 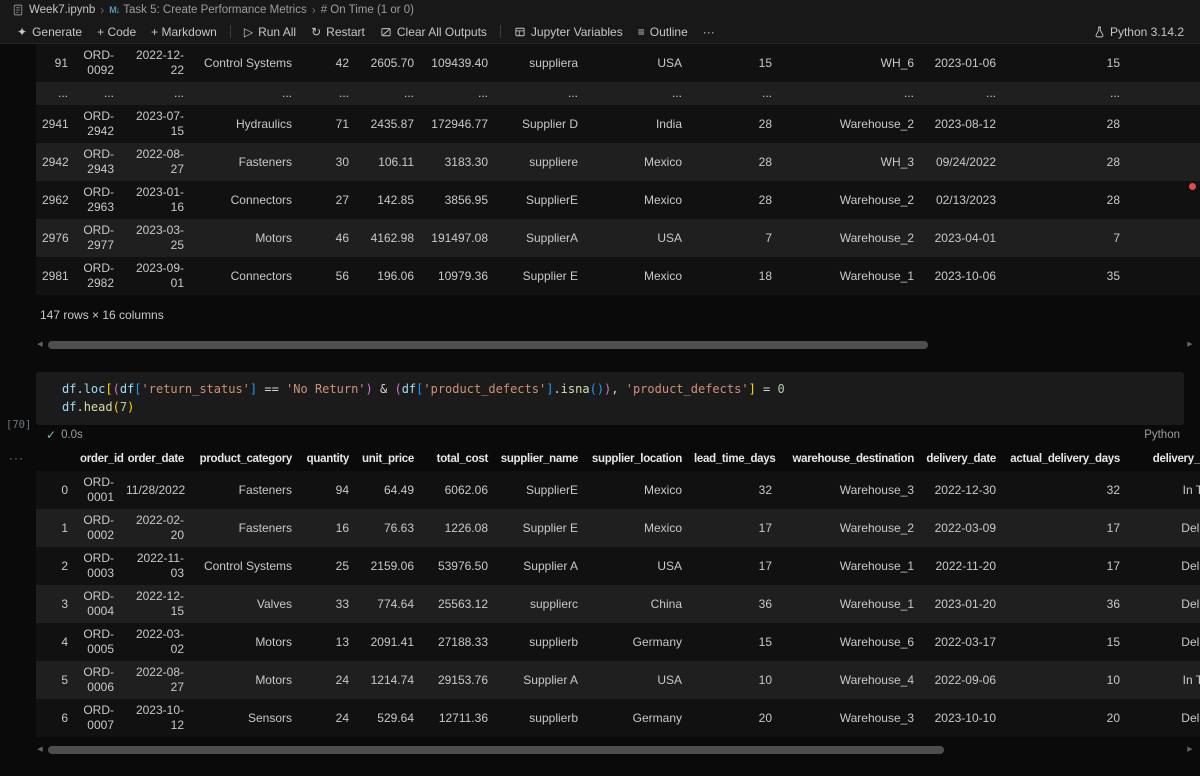 I want to click on table-cell: India, so click(x=668, y=123).